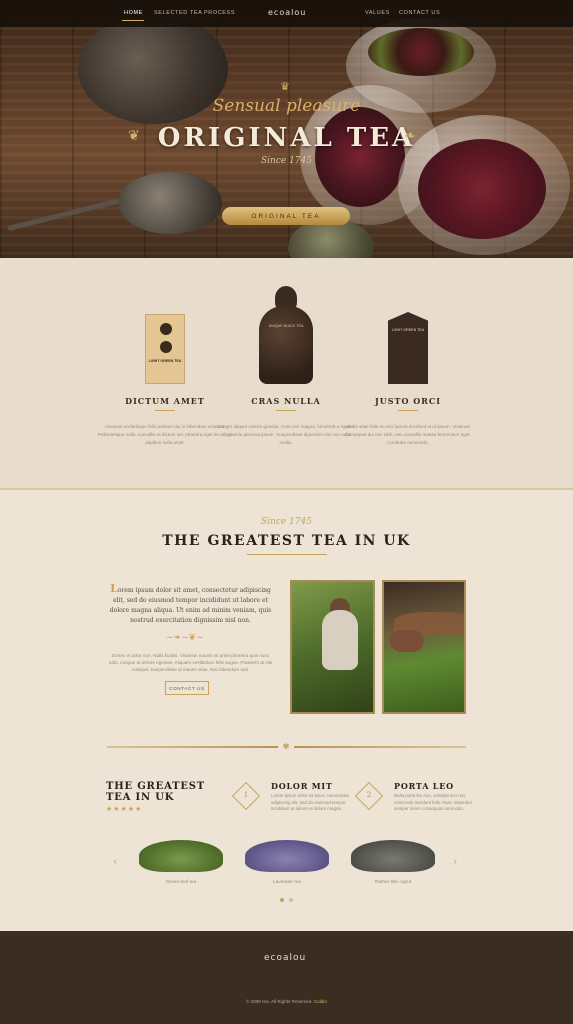 The width and height of the screenshot is (573, 1024). Describe the element at coordinates (285, 86) in the screenshot. I see `crown-icon: ♛` at that location.